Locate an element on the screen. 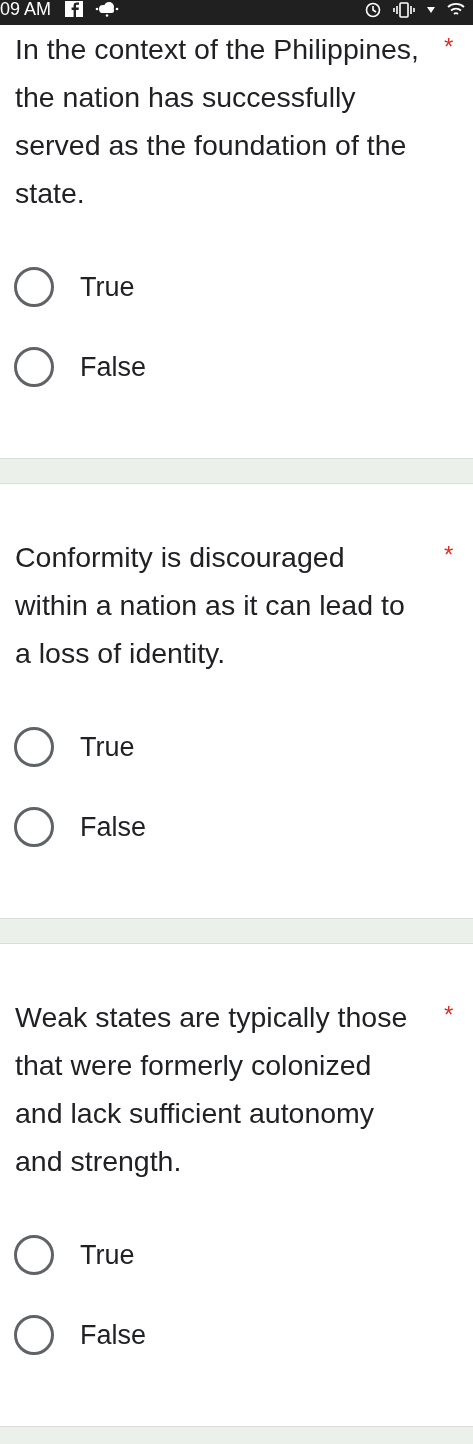  data-arrow-icon is located at coordinates (431, 9).